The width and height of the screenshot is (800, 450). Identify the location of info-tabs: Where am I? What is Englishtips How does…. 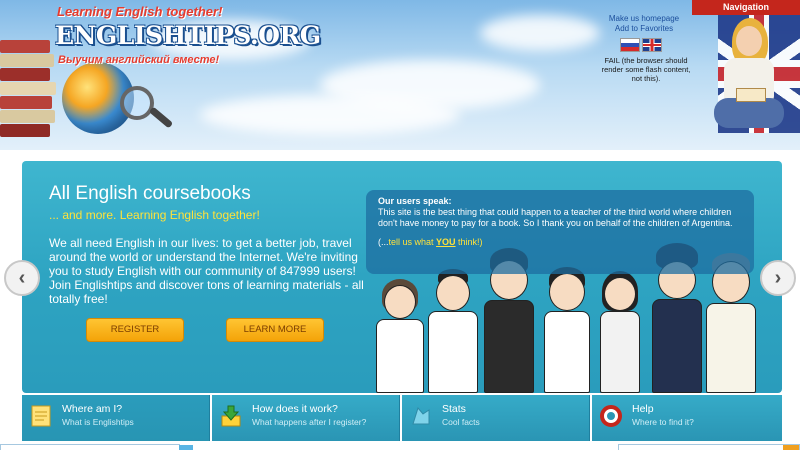
(402, 418).